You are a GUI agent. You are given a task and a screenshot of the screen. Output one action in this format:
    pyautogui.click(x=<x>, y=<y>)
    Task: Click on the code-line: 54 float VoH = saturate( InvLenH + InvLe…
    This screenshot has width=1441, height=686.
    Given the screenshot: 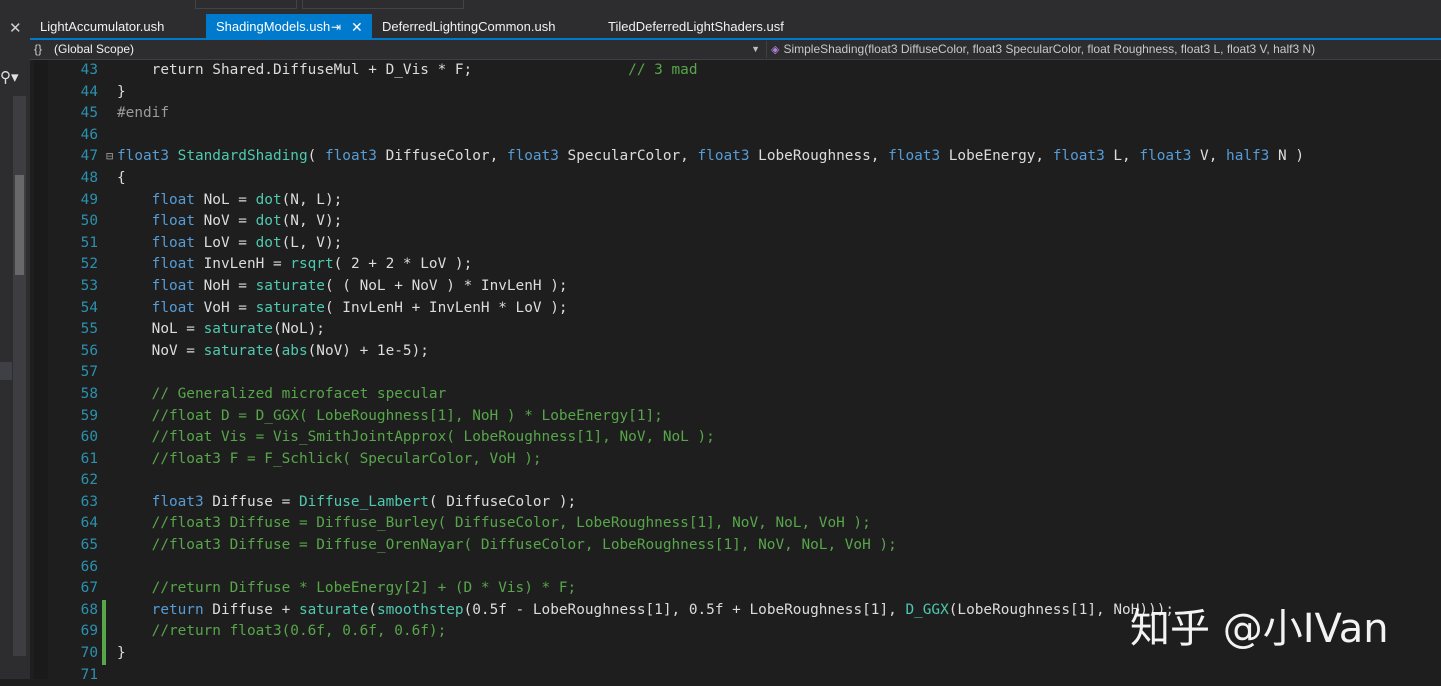 What is the action you would take?
    pyautogui.click(x=735, y=309)
    